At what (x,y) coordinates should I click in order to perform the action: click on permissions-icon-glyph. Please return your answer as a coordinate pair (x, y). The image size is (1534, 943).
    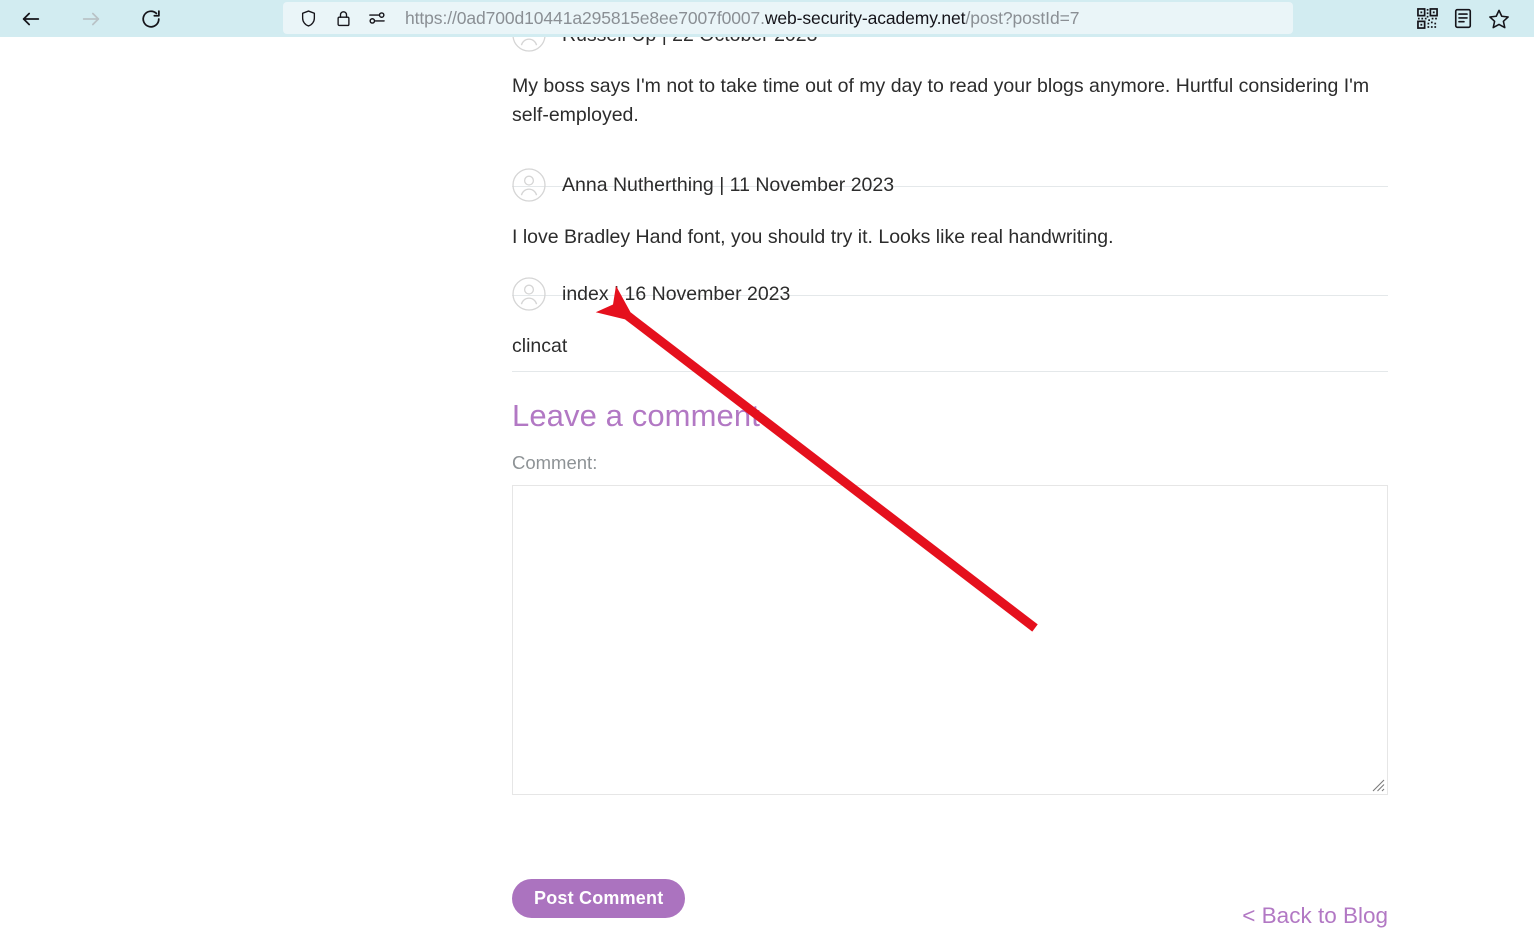
    Looking at the image, I should click on (377, 18).